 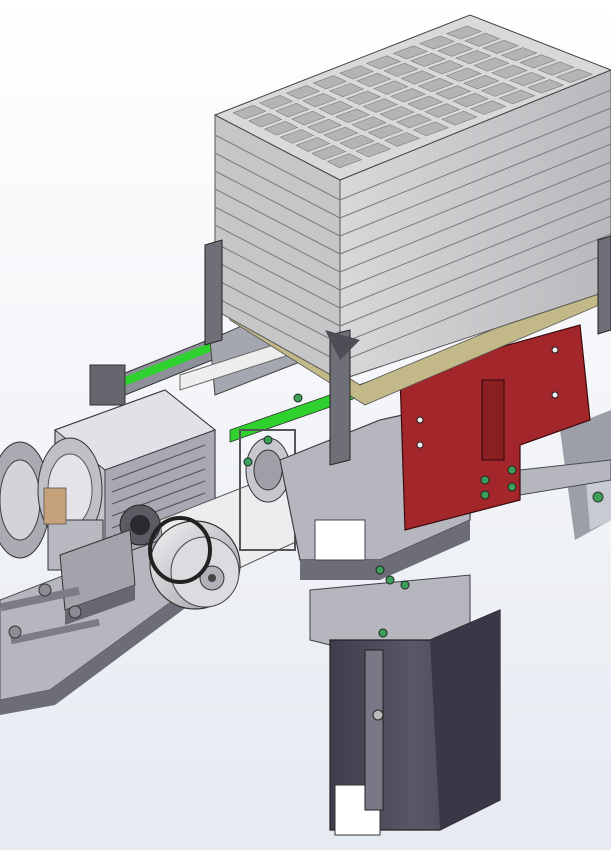 I want to click on motor-bracket-box, so click(x=107, y=385).